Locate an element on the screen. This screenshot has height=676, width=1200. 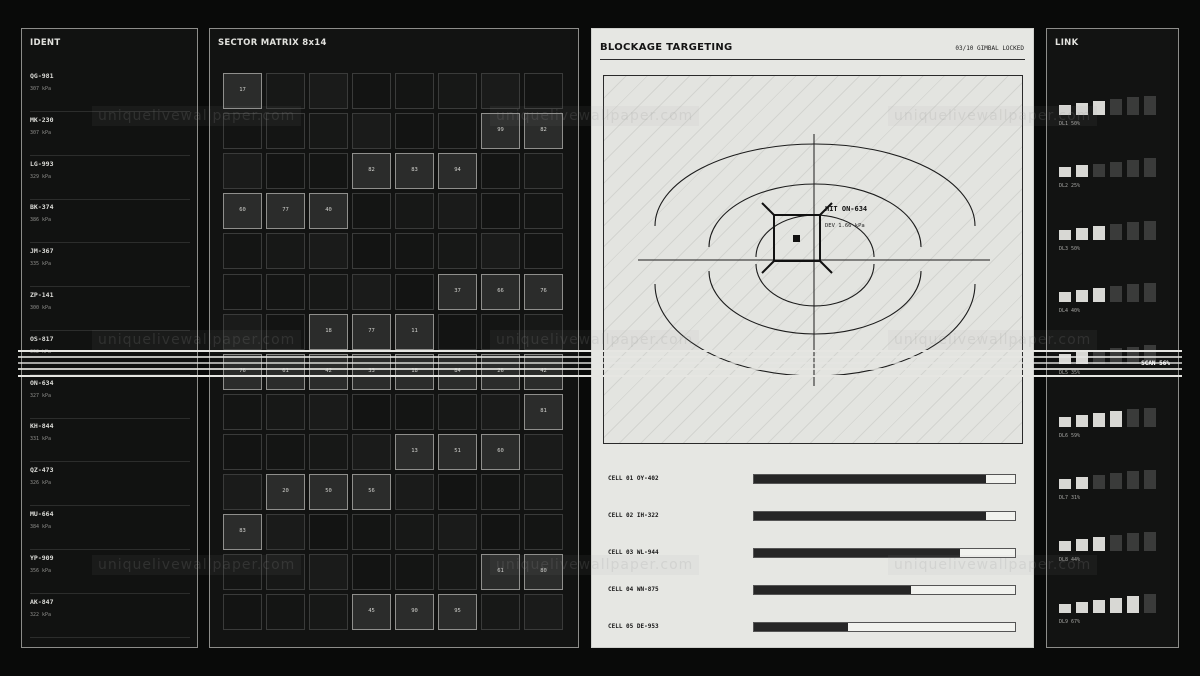
cell-row: CELL 02 IH-322 is located at coordinates (812, 517).